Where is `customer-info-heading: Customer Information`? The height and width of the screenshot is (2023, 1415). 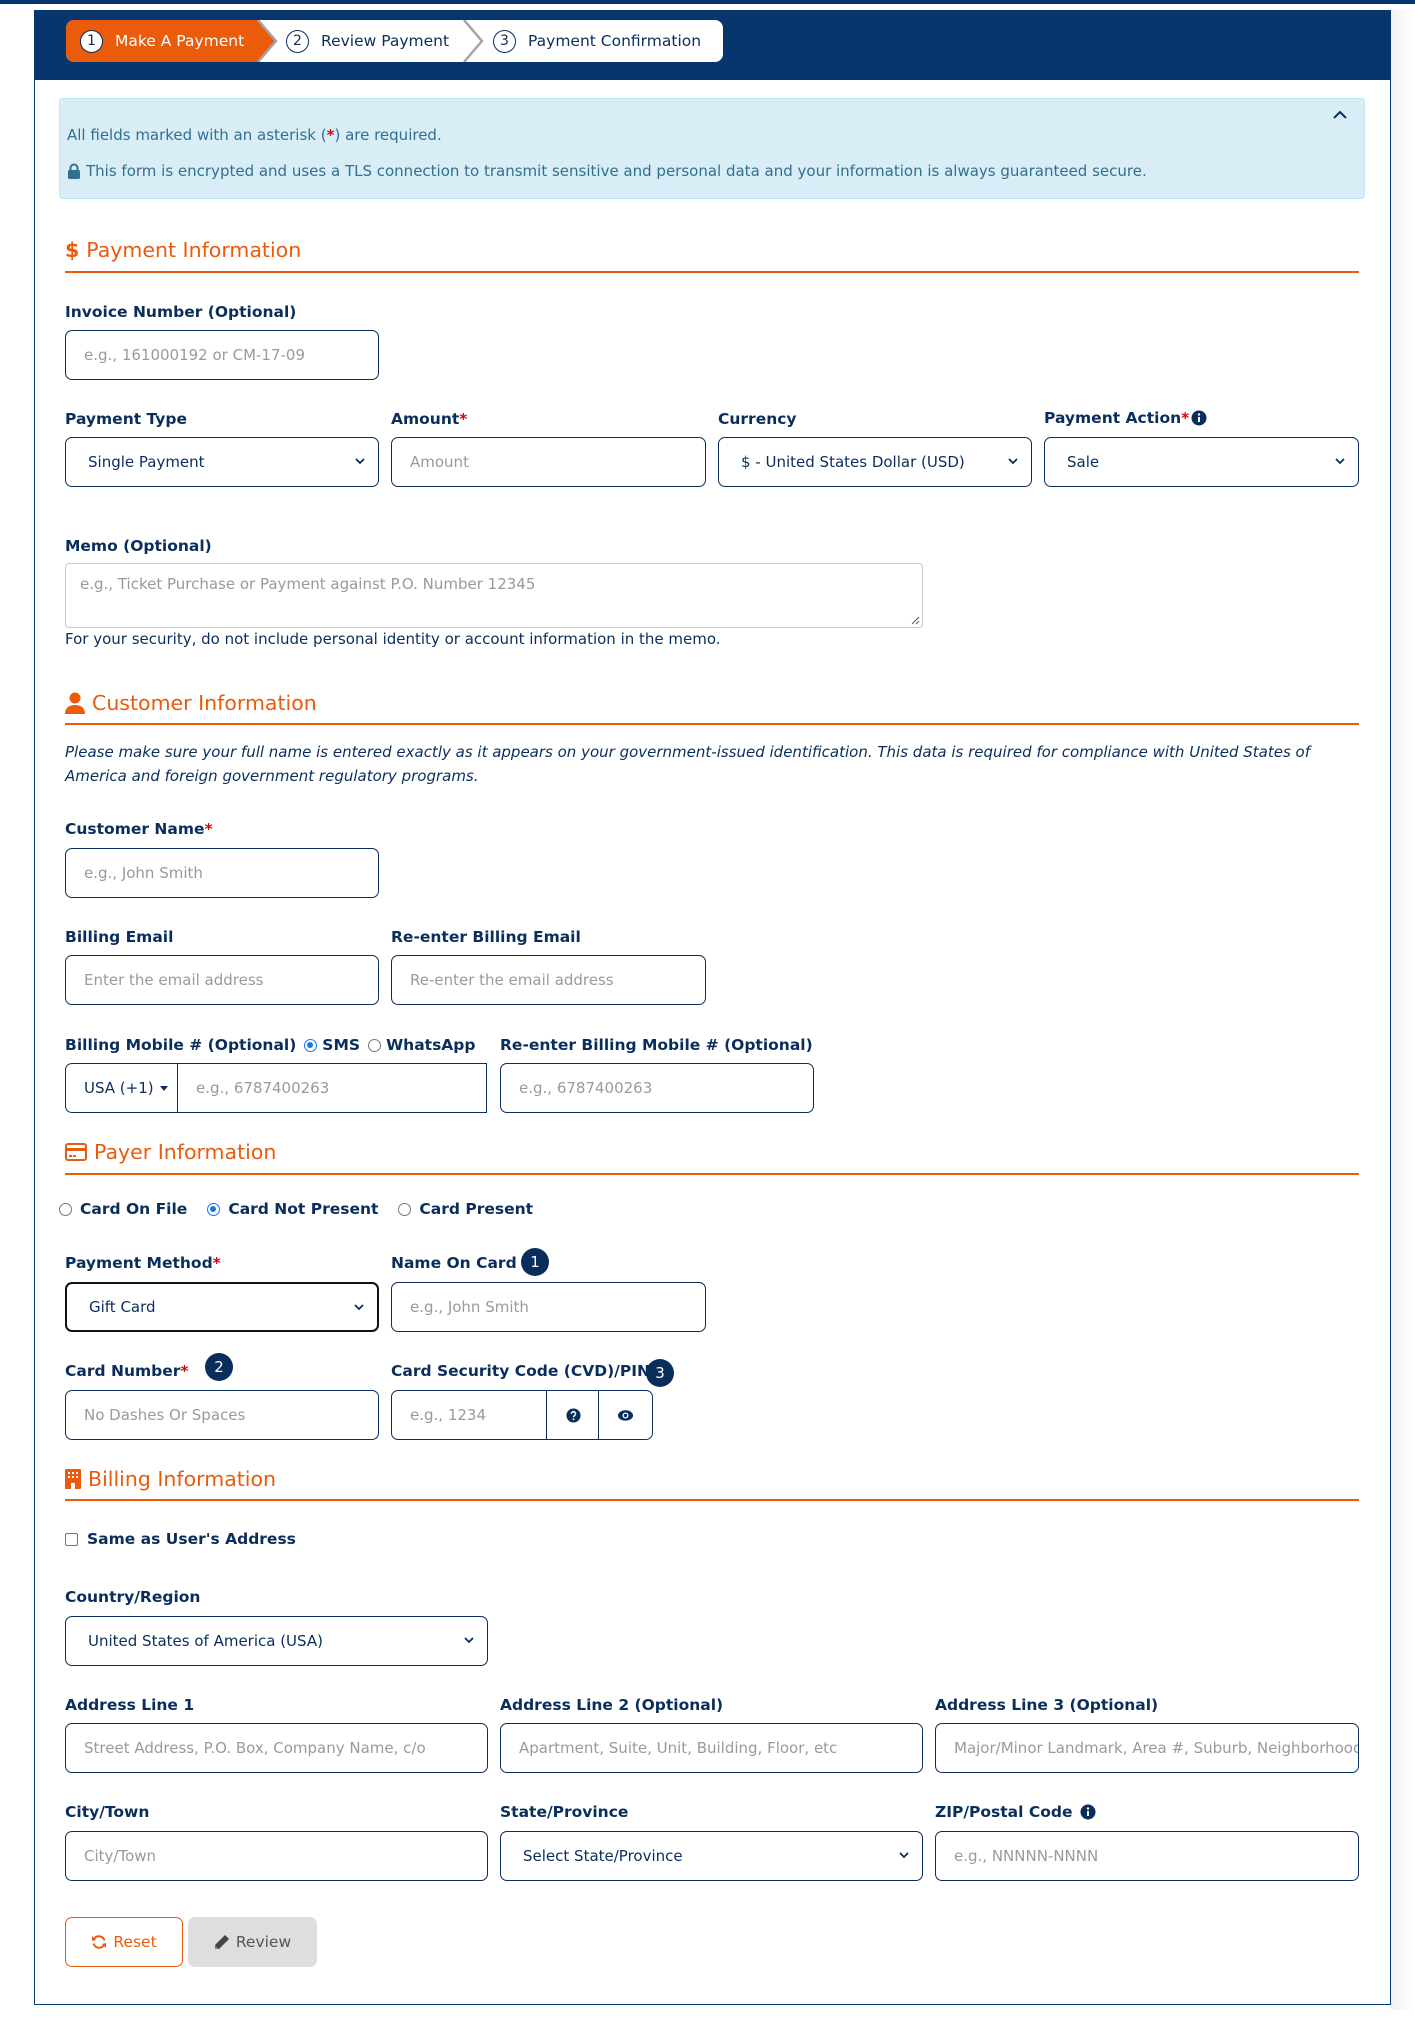 customer-info-heading: Customer Information is located at coordinates (191, 703).